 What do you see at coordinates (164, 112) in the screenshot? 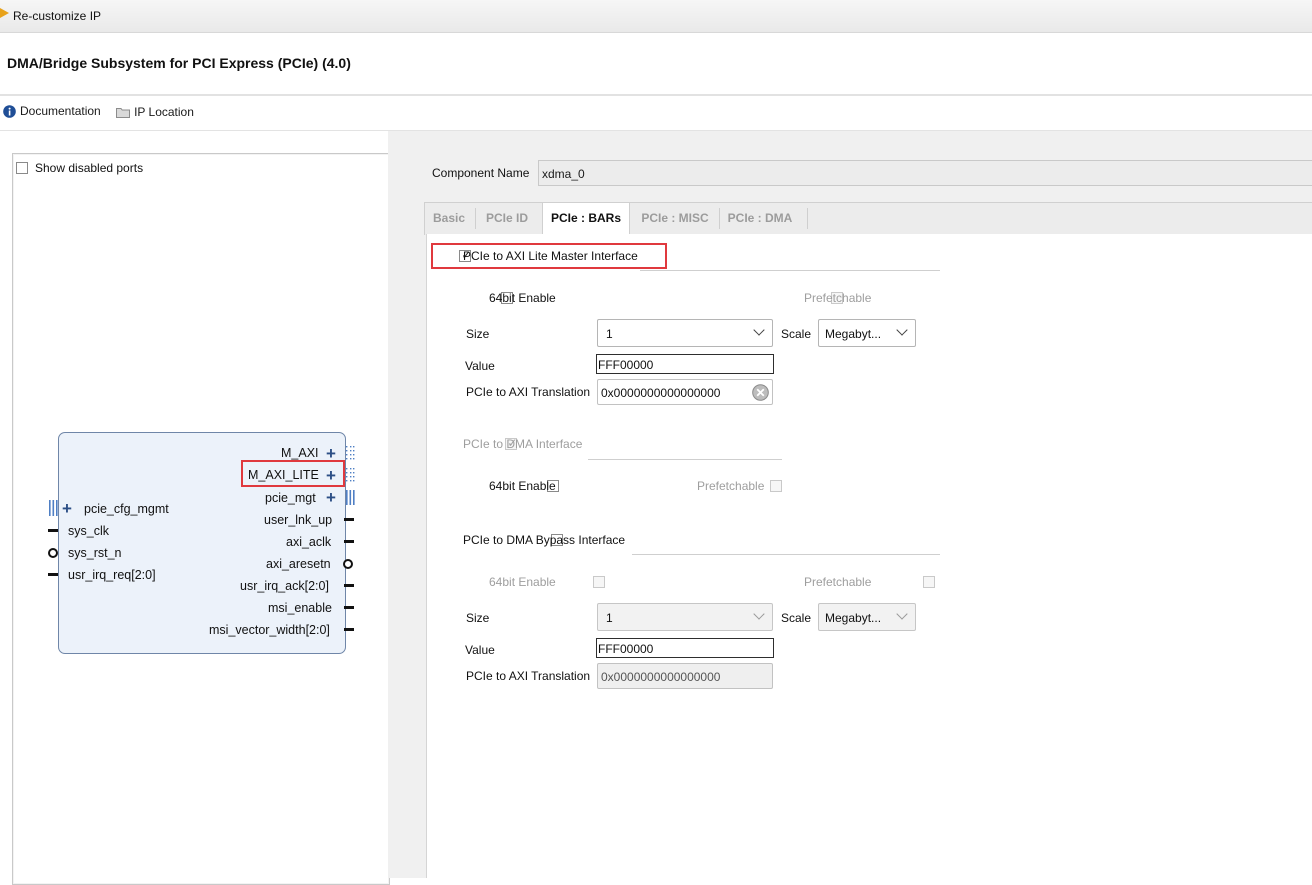
I see `ip-location-label: IP Location` at bounding box center [164, 112].